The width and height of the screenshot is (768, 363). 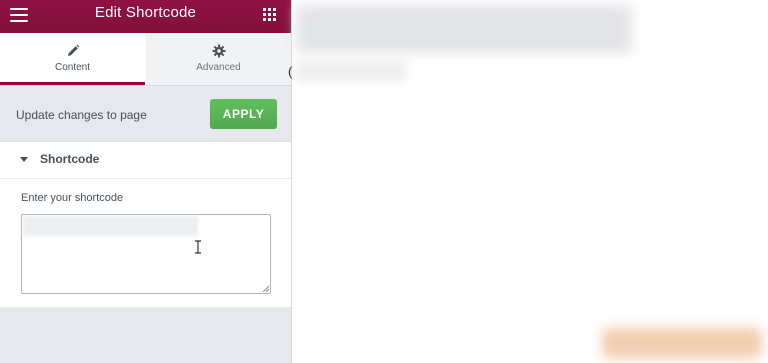 What do you see at coordinates (146, 254) in the screenshot?
I see `shortcode-textarea` at bounding box center [146, 254].